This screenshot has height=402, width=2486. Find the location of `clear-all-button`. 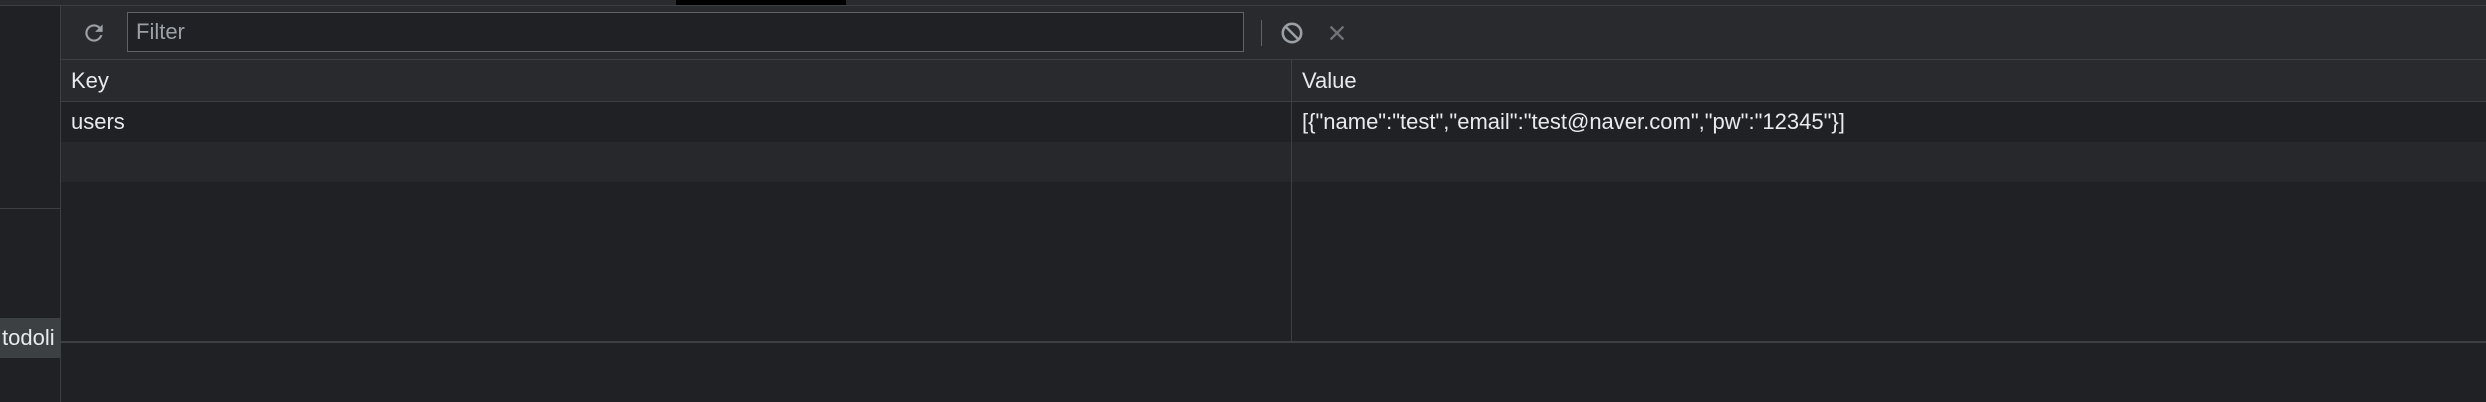

clear-all-button is located at coordinates (1292, 33).